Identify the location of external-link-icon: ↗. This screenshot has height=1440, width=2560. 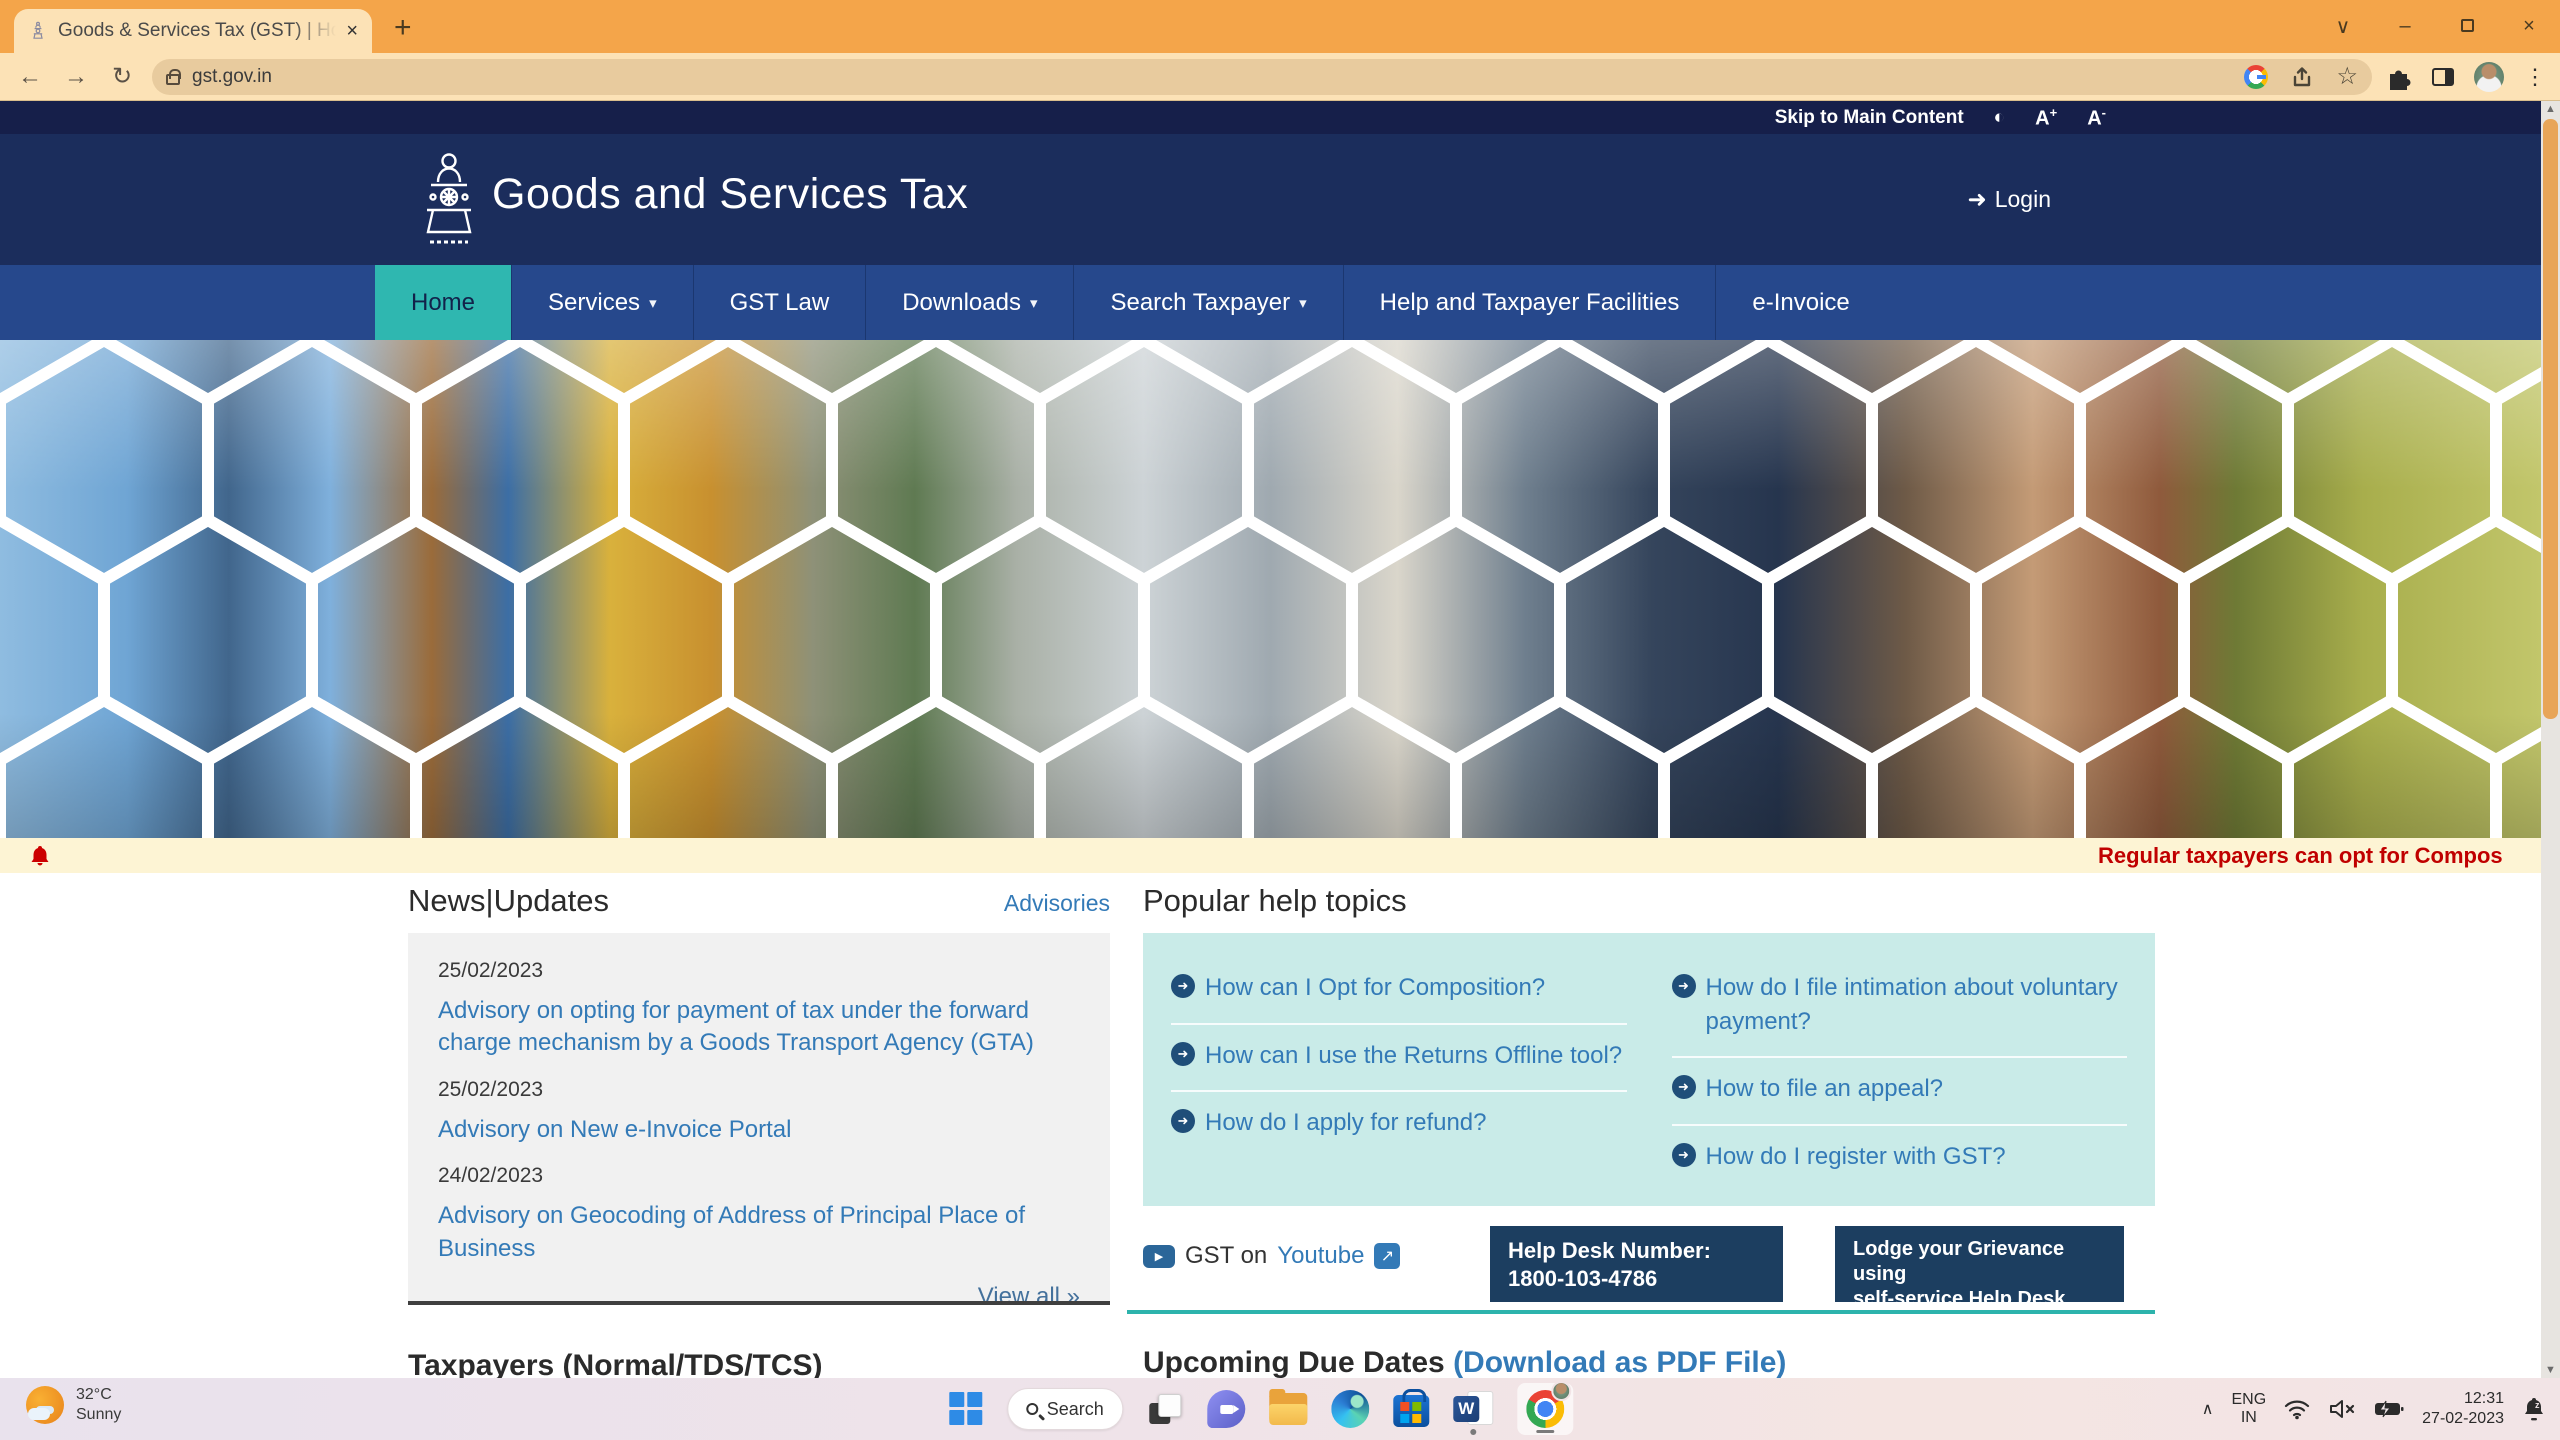
(1387, 1256).